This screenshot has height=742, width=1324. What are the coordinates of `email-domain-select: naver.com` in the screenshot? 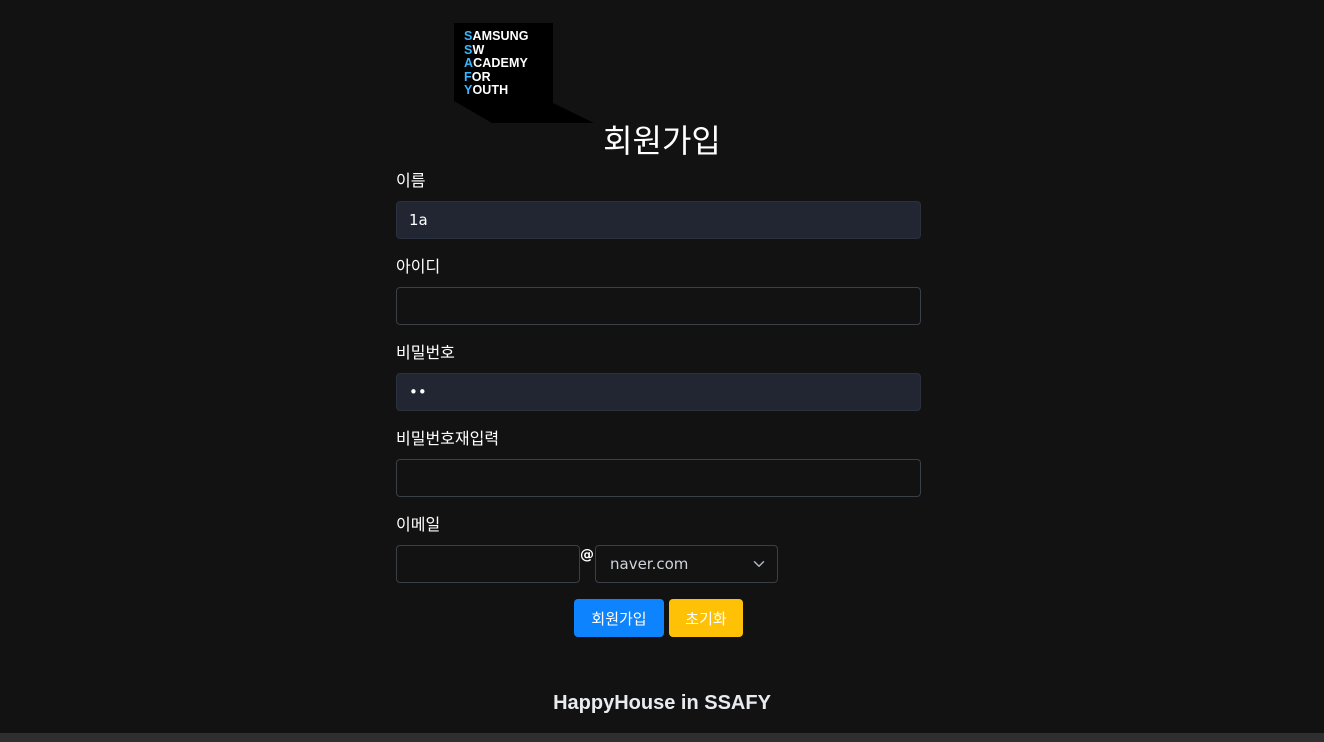 It's located at (686, 564).